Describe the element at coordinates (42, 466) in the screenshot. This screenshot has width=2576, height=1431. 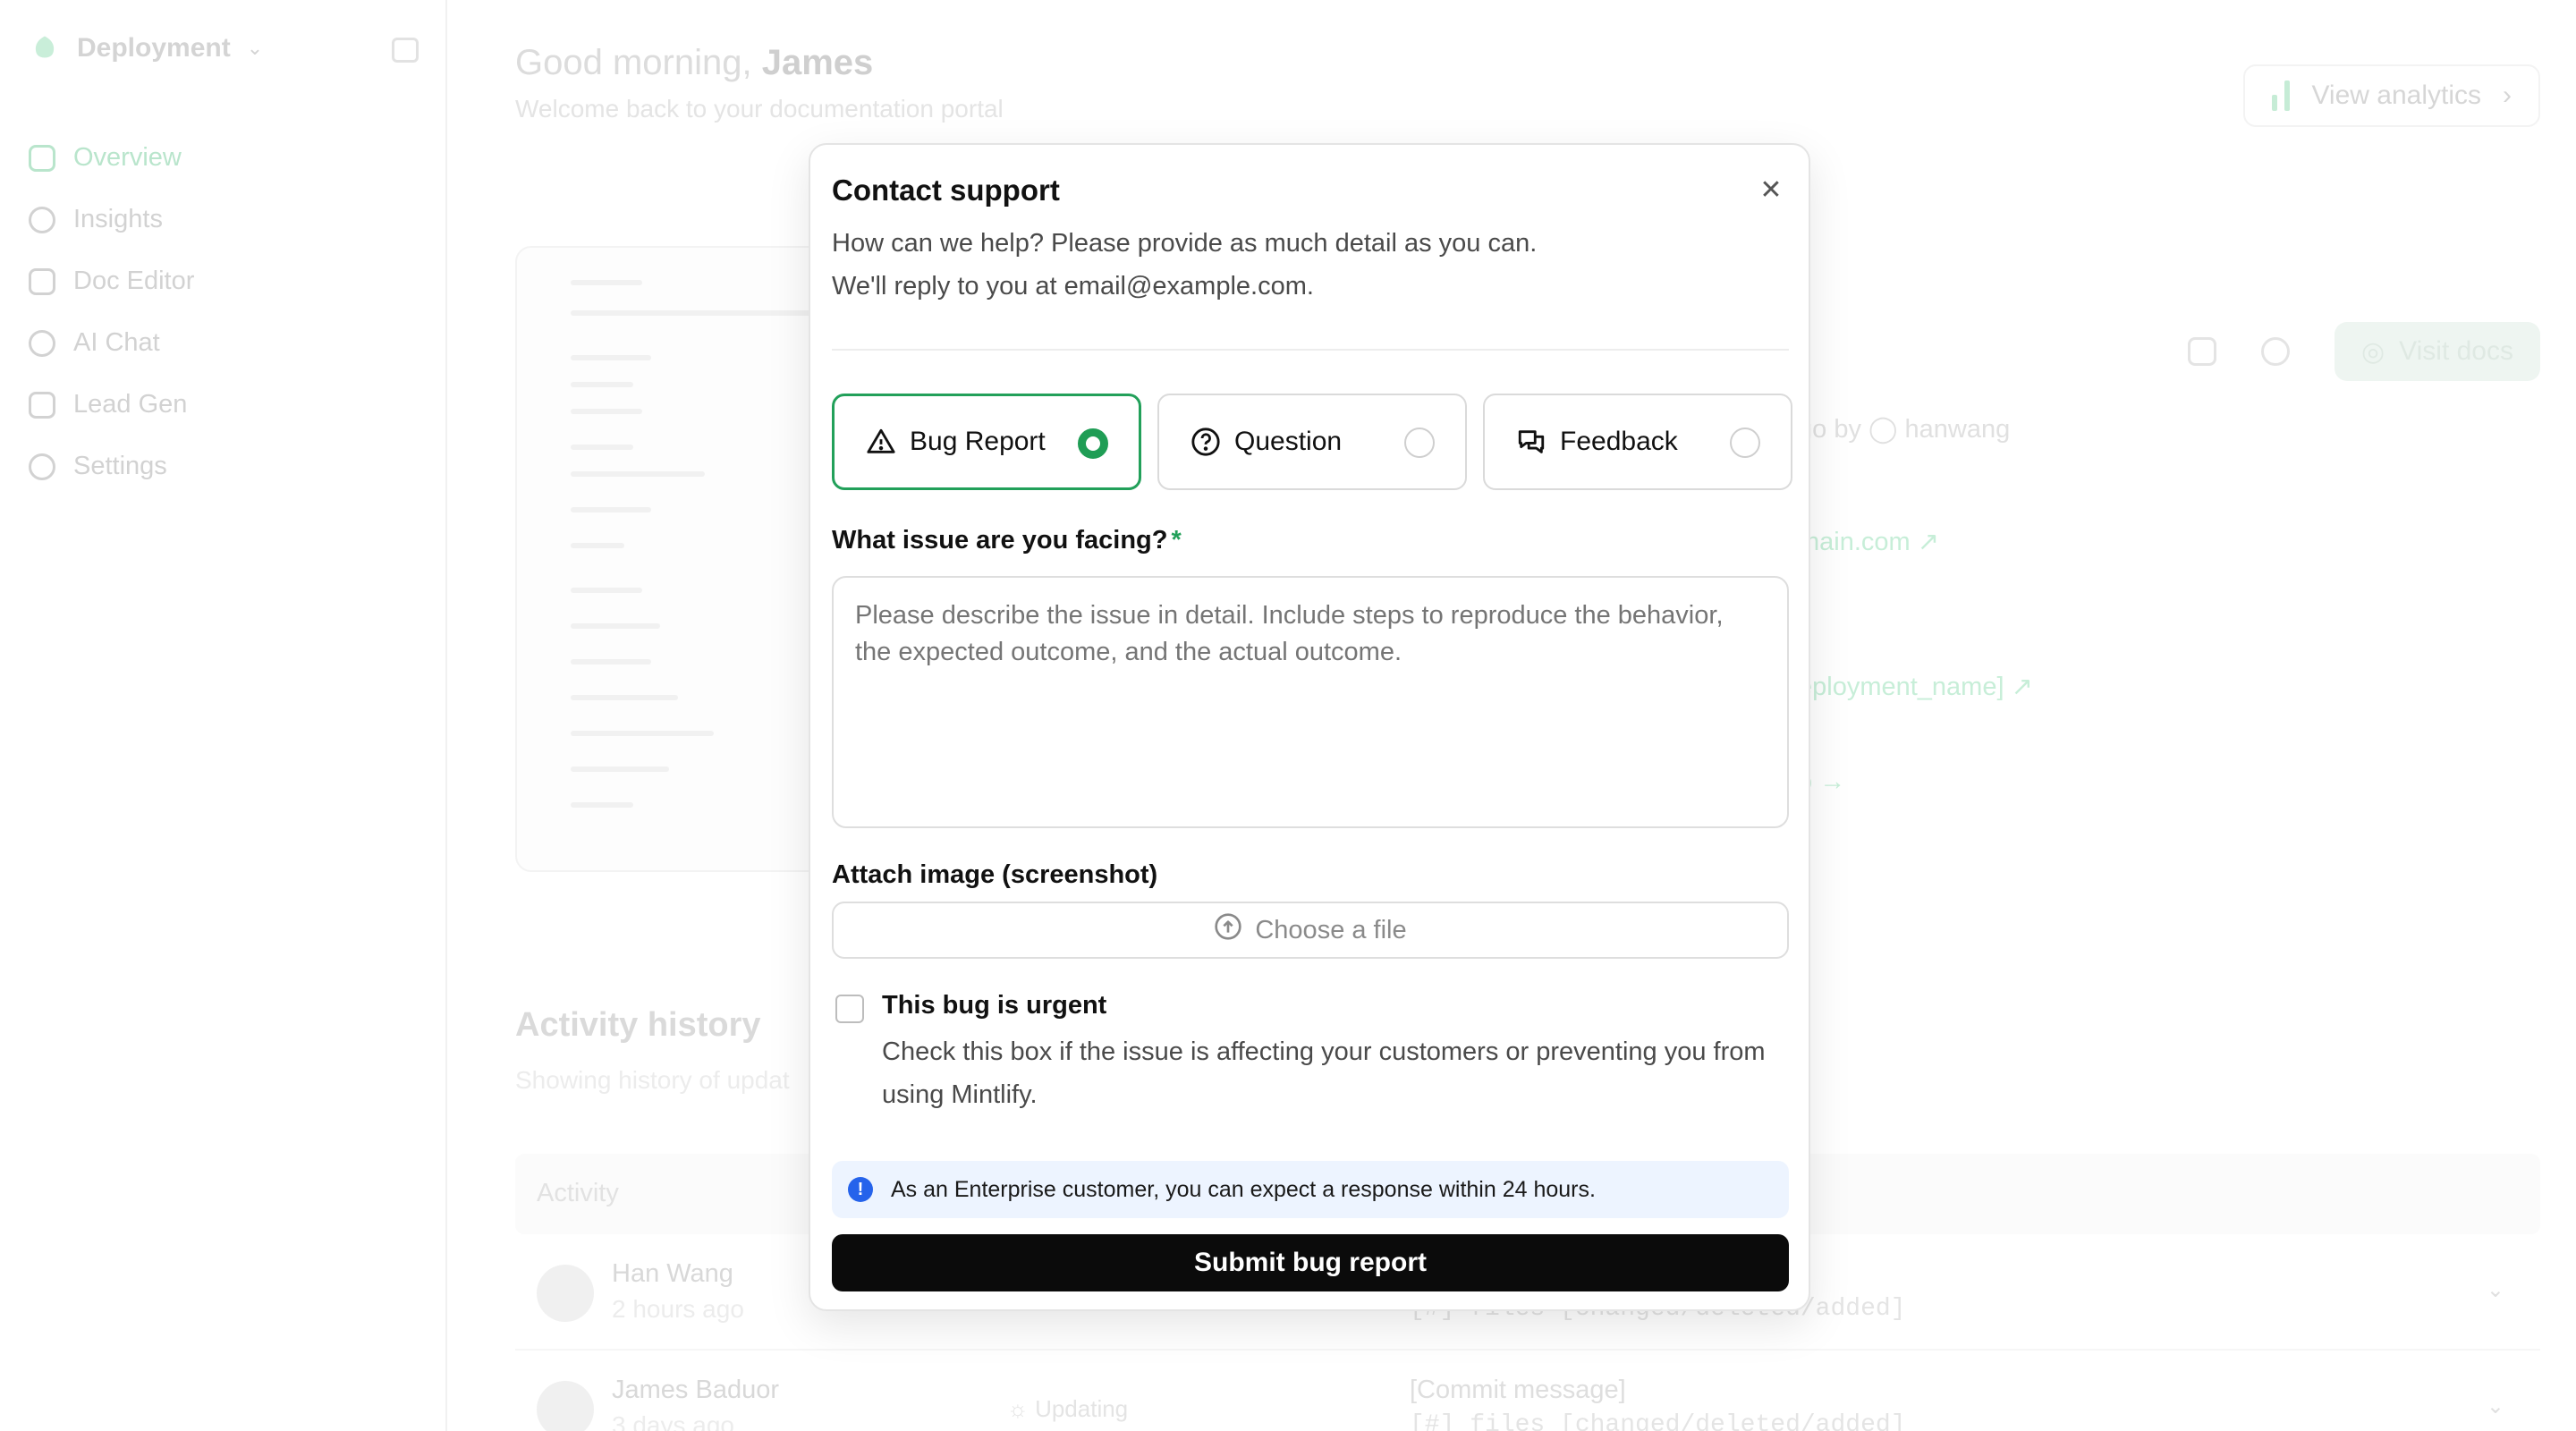
I see `gear-icon` at that location.